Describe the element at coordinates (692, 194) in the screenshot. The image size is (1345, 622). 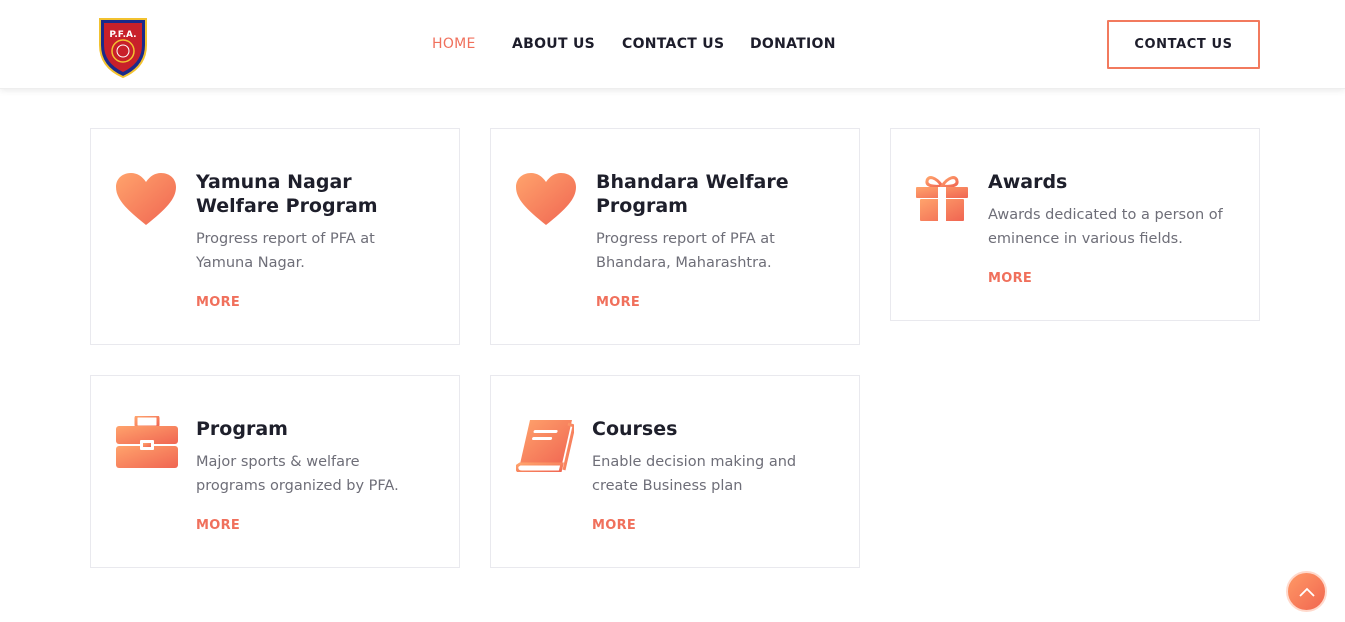
I see `card-title: Bhandara Welfare Program` at that location.